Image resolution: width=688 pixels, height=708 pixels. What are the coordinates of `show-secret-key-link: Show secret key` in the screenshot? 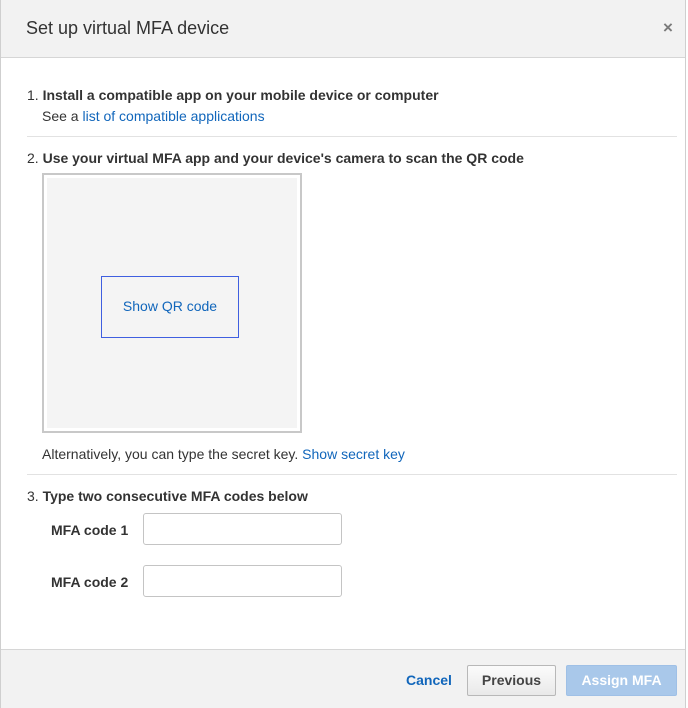 It's located at (353, 454).